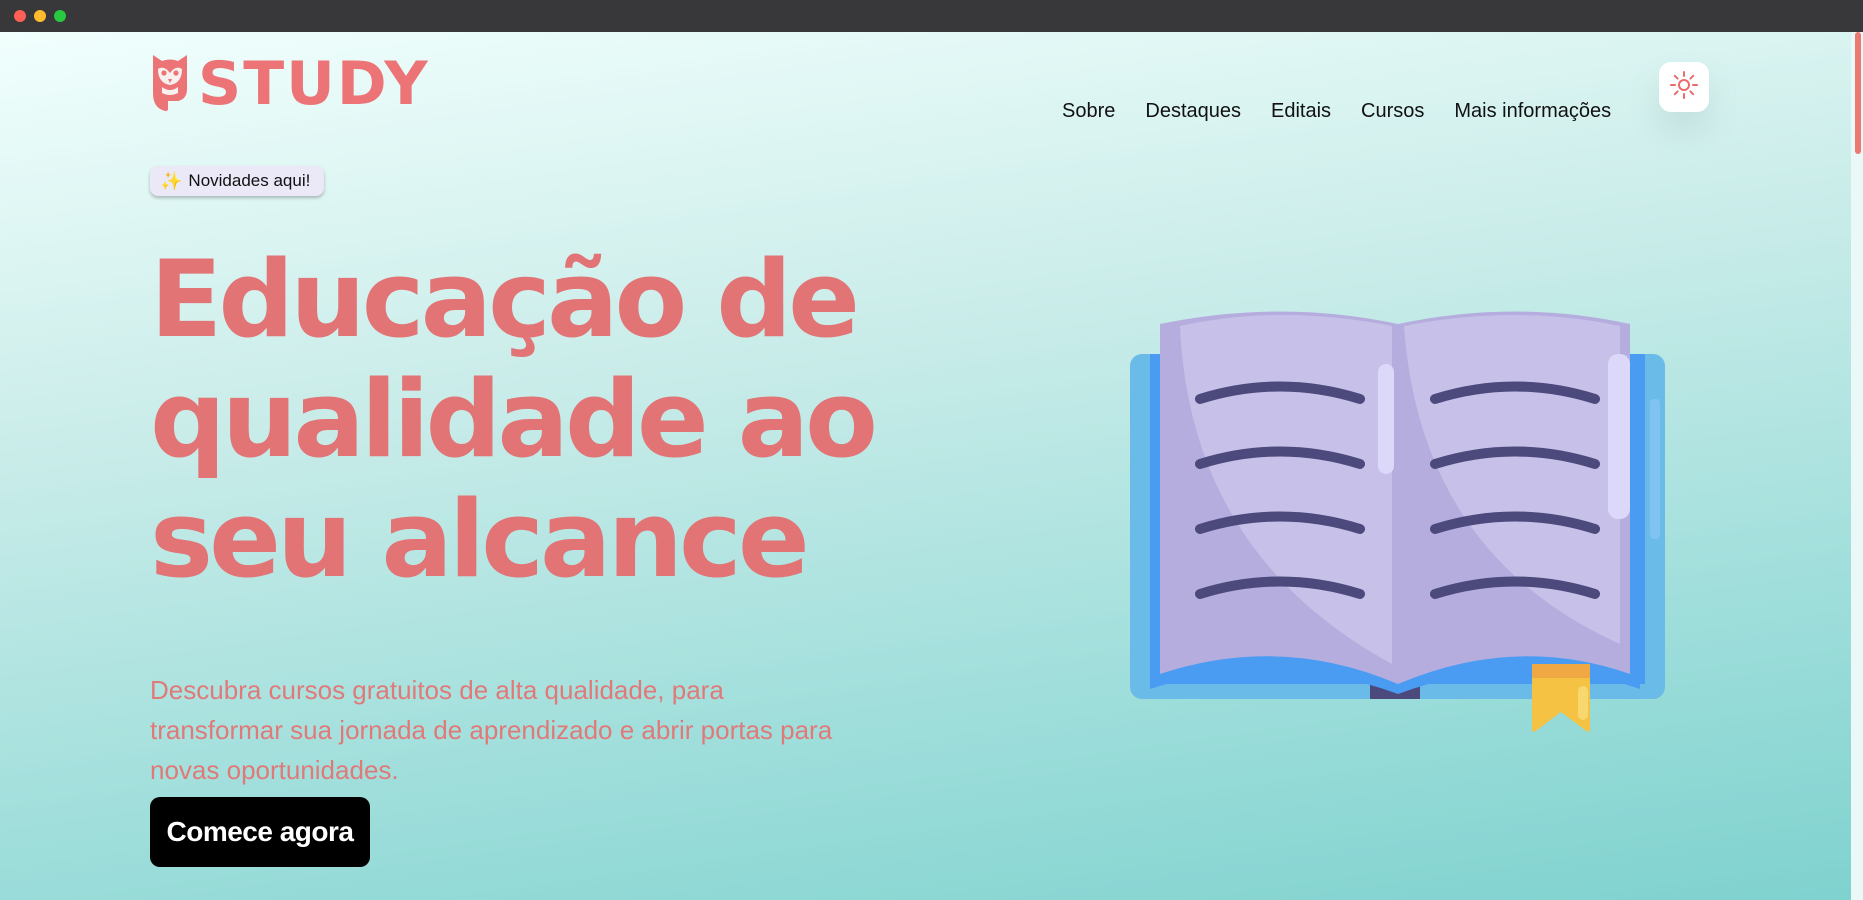 The image size is (1863, 900). I want to click on theme-toggle-button, so click(1684, 87).